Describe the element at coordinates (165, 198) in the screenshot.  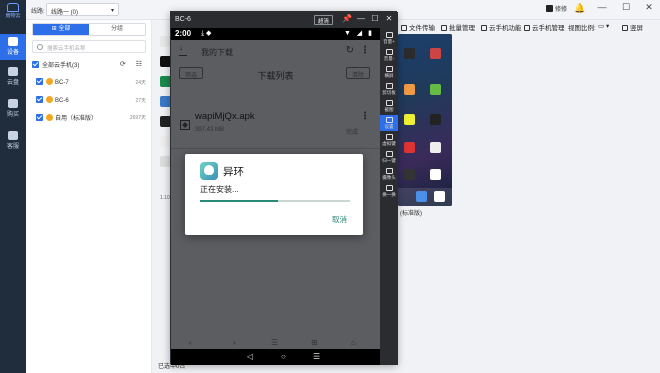
I see `side-strip-text: 1.10` at that location.